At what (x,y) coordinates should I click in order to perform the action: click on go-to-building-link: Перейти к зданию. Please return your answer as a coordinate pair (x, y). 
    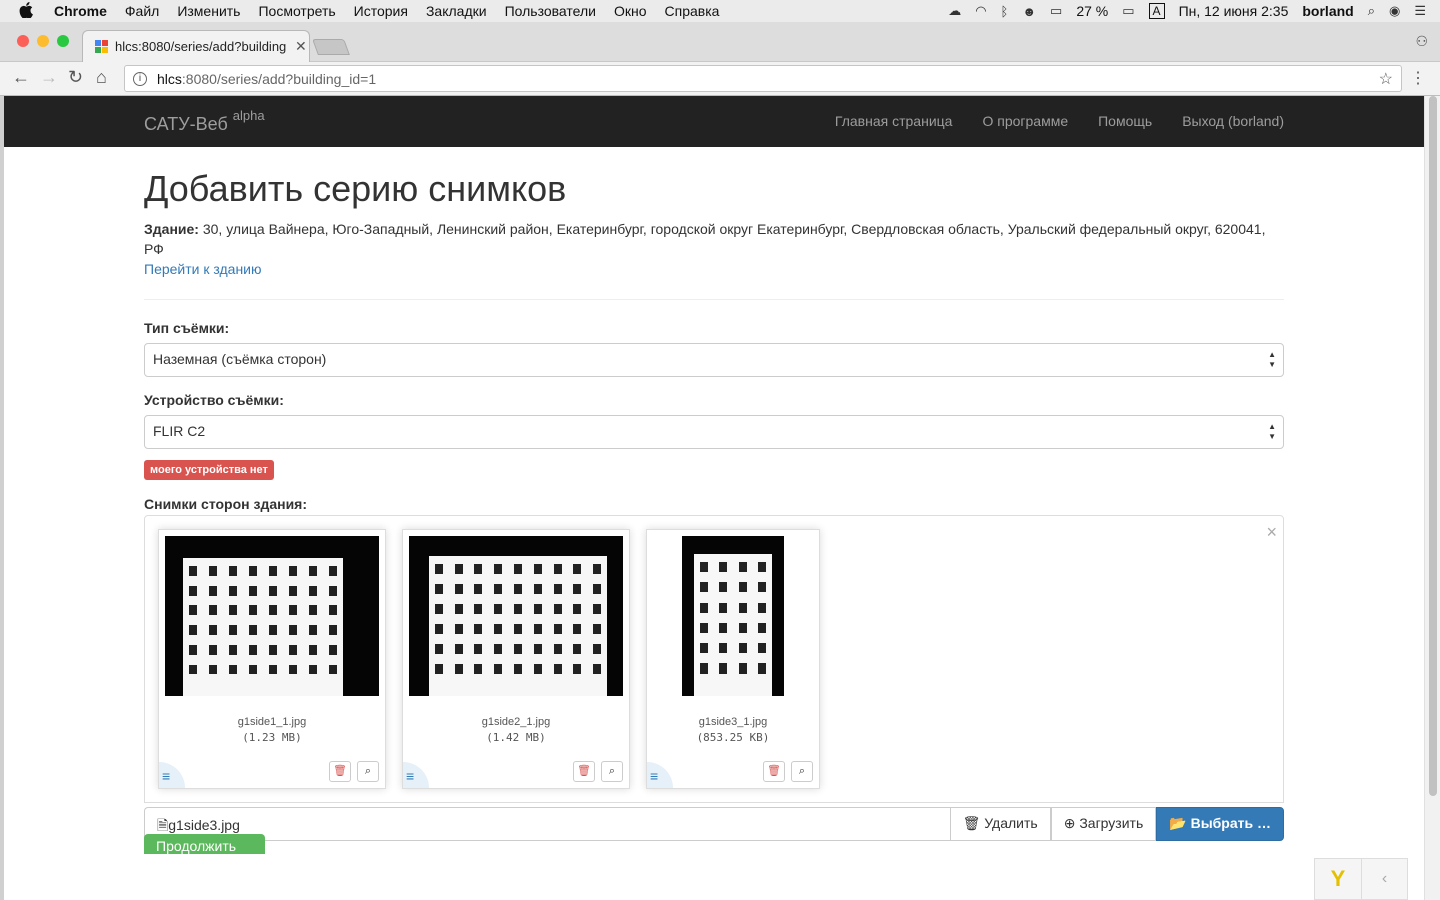
    Looking at the image, I should click on (714, 269).